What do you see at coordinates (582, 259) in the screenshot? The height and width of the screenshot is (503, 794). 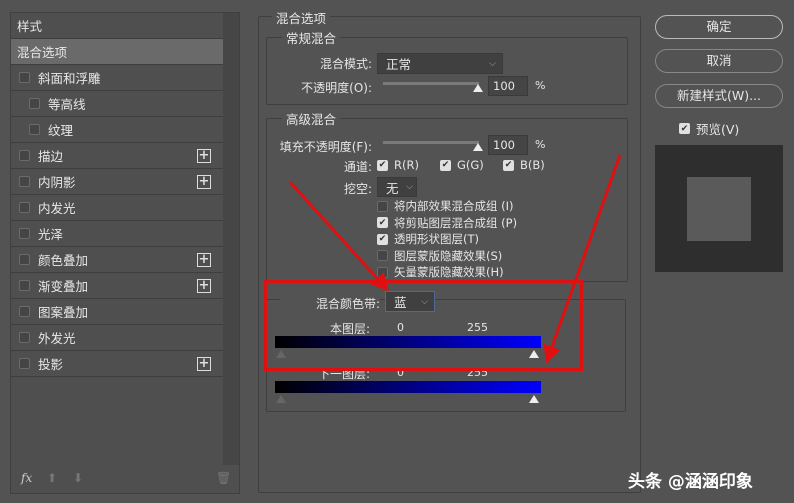 I see `arrow-to-slider` at bounding box center [582, 259].